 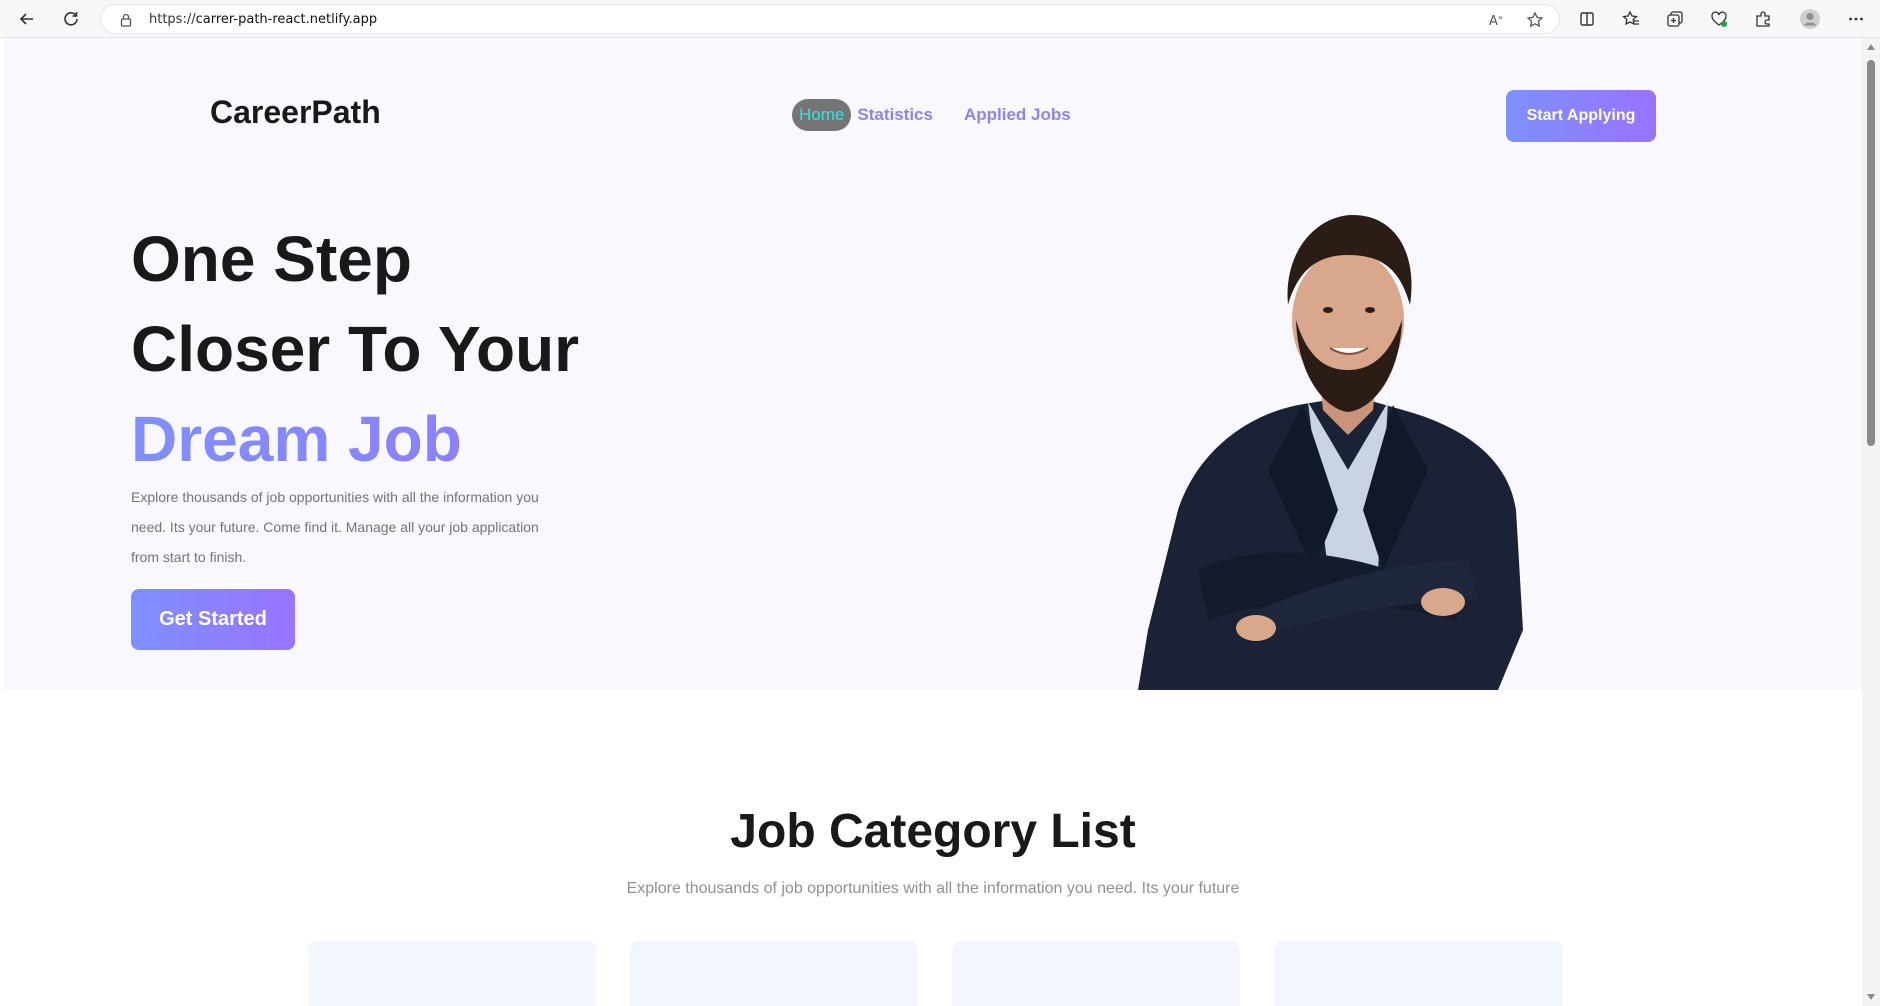 I want to click on scroll-up-icon, so click(x=1871, y=47).